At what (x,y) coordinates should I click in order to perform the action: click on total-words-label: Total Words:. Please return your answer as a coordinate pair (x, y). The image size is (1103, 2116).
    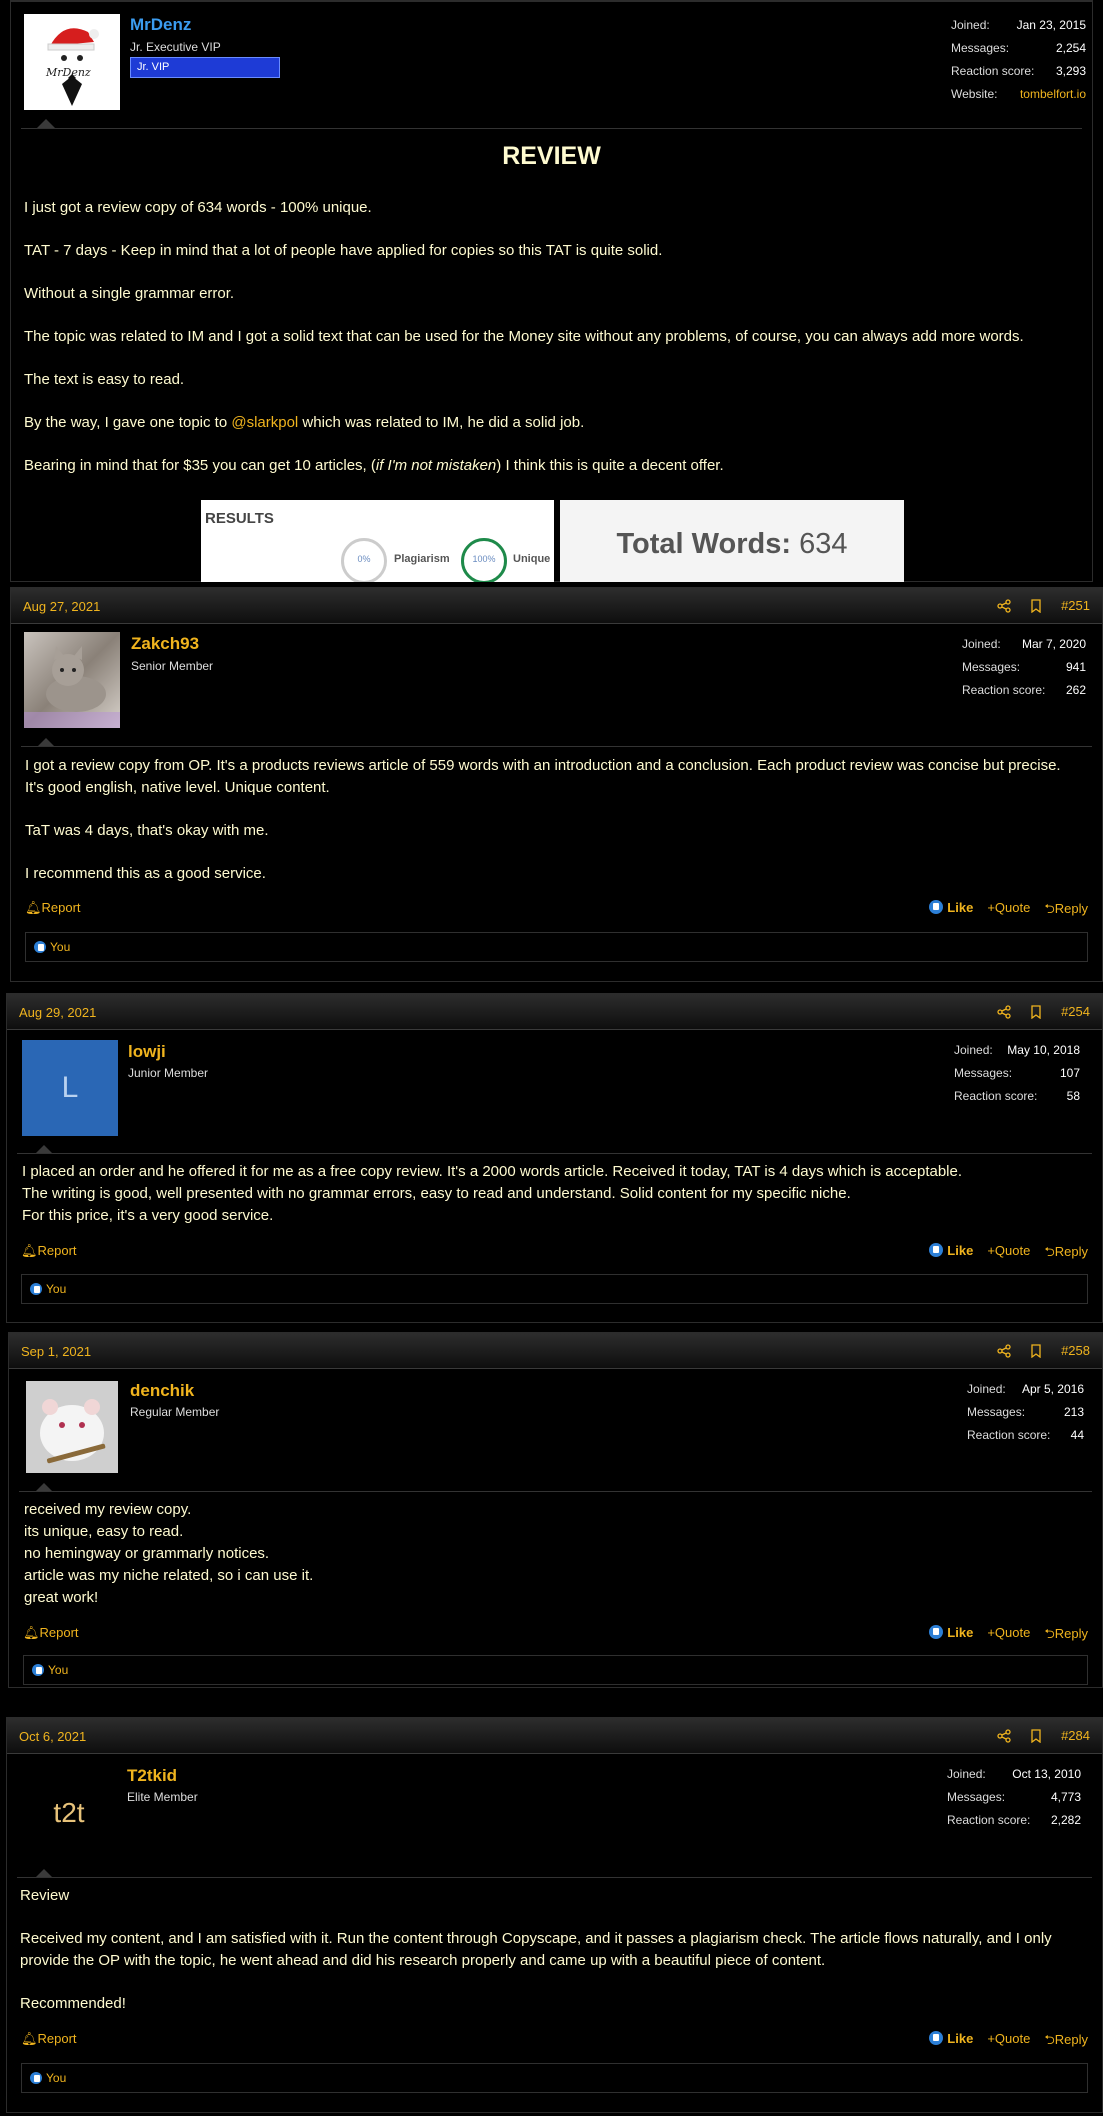
    Looking at the image, I should click on (704, 544).